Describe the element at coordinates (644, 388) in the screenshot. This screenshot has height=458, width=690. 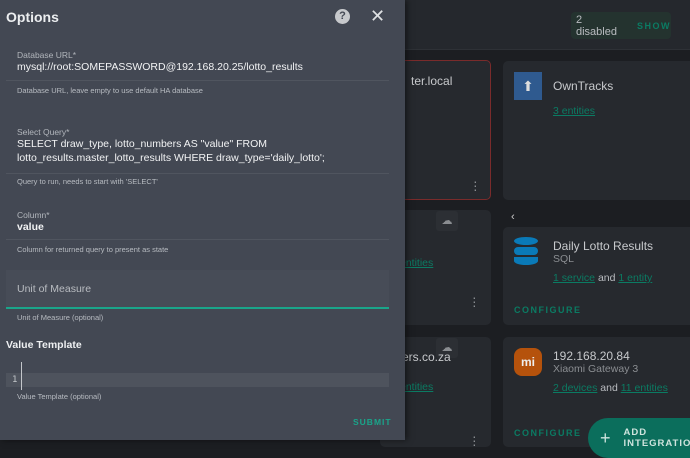
I see `entities-link: 11 entities` at that location.